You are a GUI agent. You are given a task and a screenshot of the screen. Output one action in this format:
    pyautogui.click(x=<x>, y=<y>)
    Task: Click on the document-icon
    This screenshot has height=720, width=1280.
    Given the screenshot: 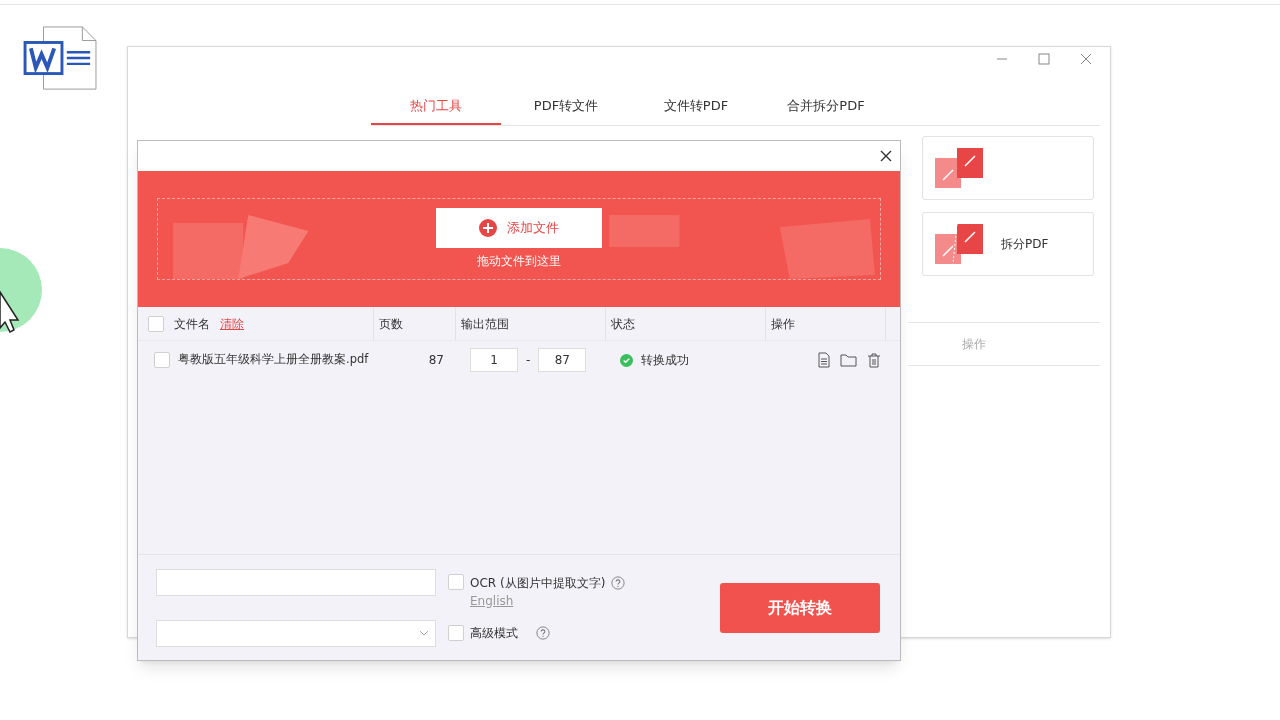 What is the action you would take?
    pyautogui.click(x=824, y=360)
    